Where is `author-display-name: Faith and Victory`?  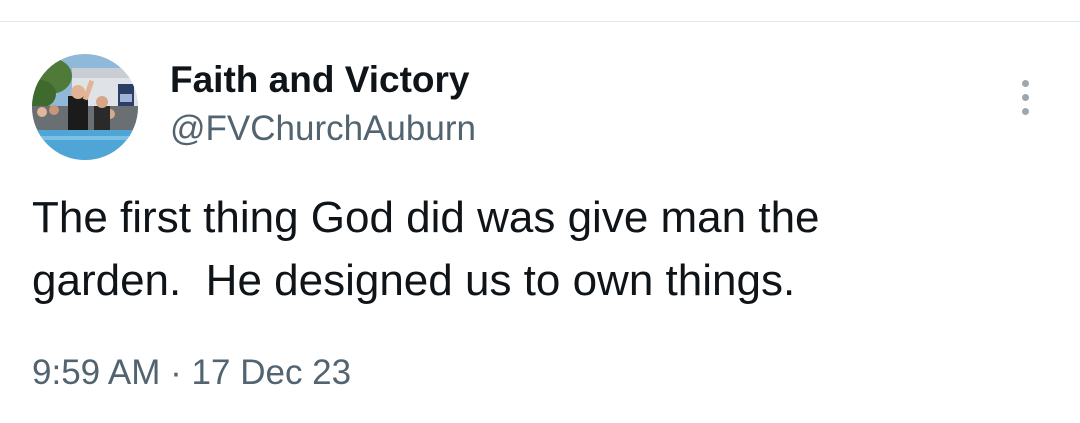 author-display-name: Faith and Victory is located at coordinates (320, 80).